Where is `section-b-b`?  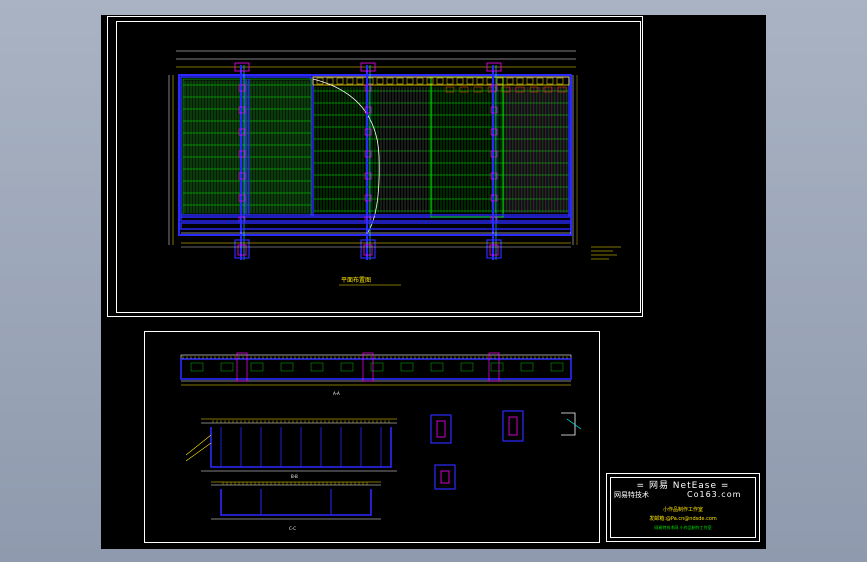
section-b-b is located at coordinates (299, 445).